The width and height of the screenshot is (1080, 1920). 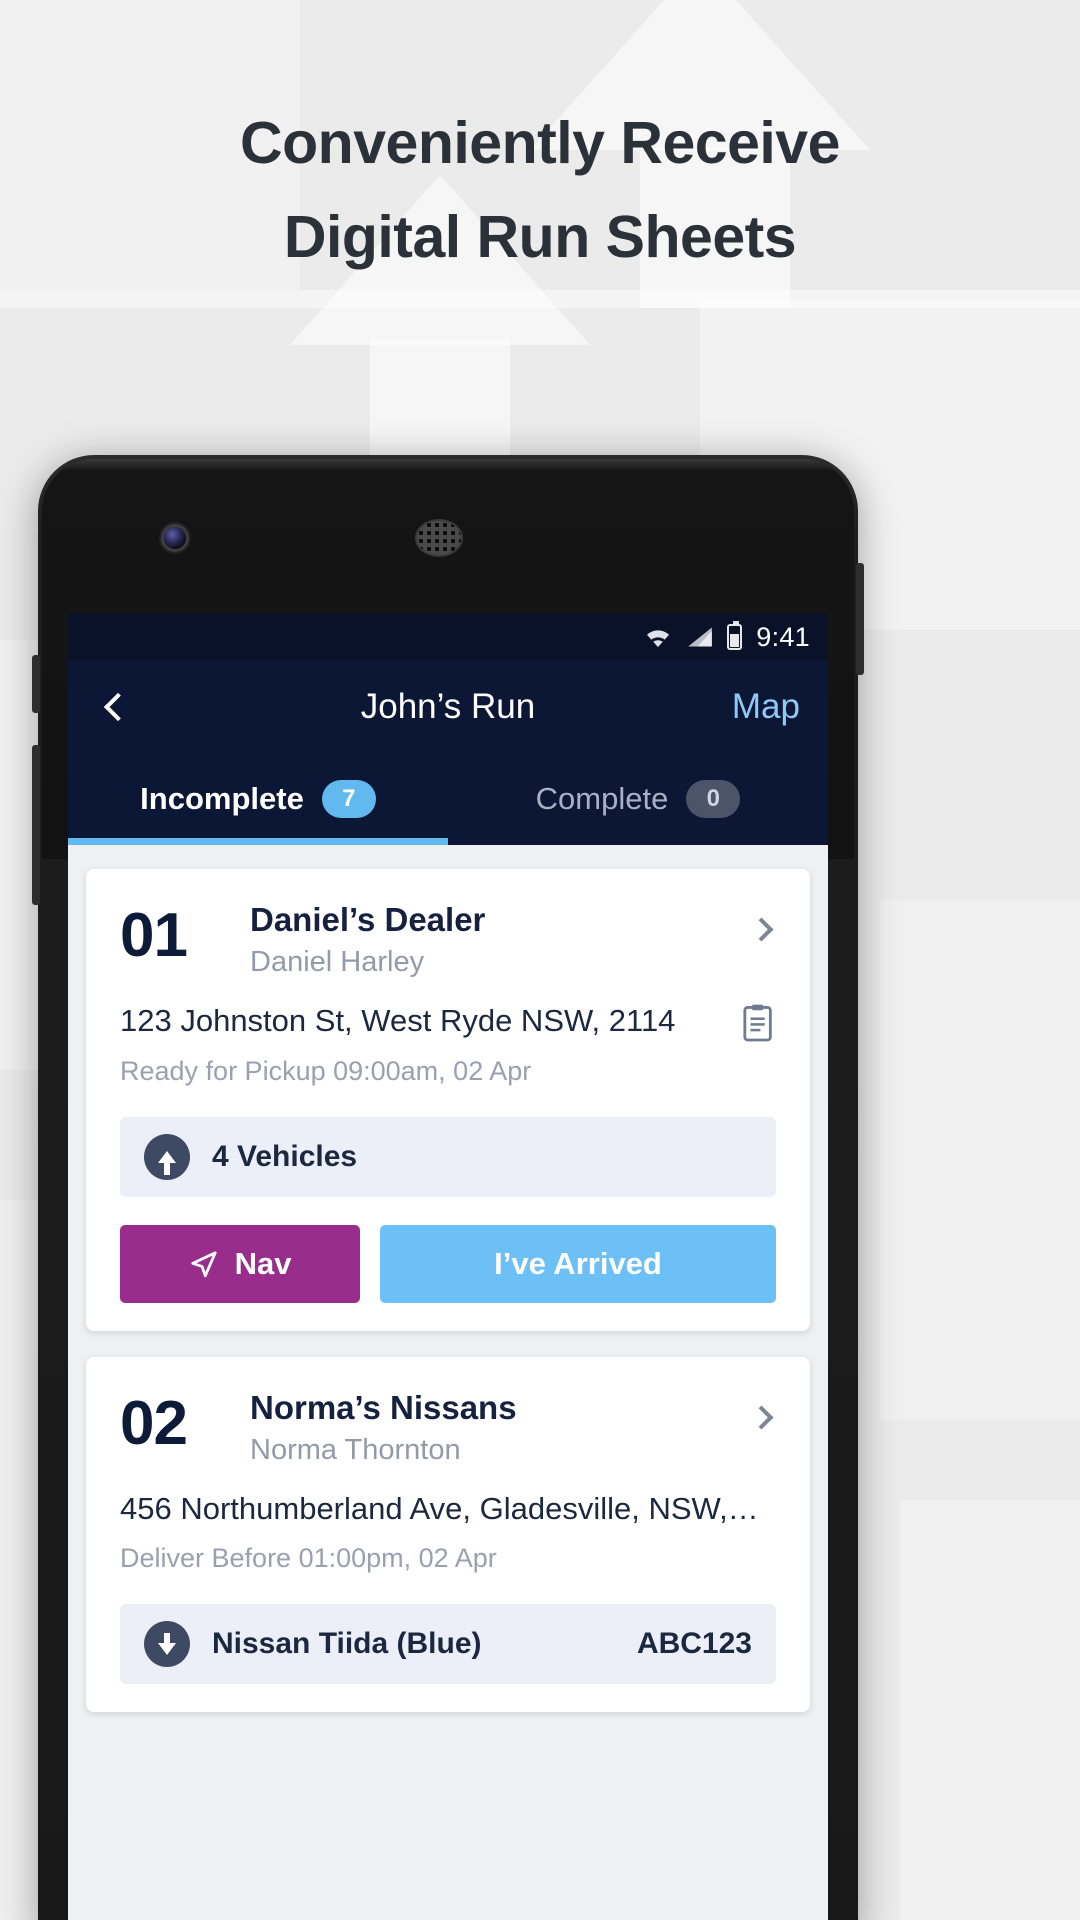 I want to click on earpiece-speaker-icon, so click(x=439, y=538).